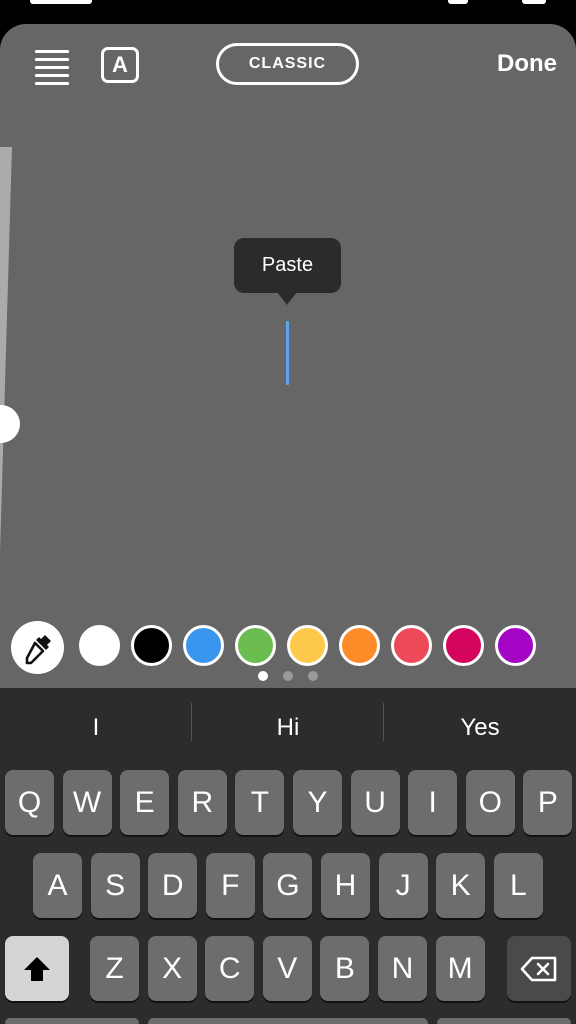 The image size is (576, 1024). I want to click on eyedropper-icon, so click(38, 649).